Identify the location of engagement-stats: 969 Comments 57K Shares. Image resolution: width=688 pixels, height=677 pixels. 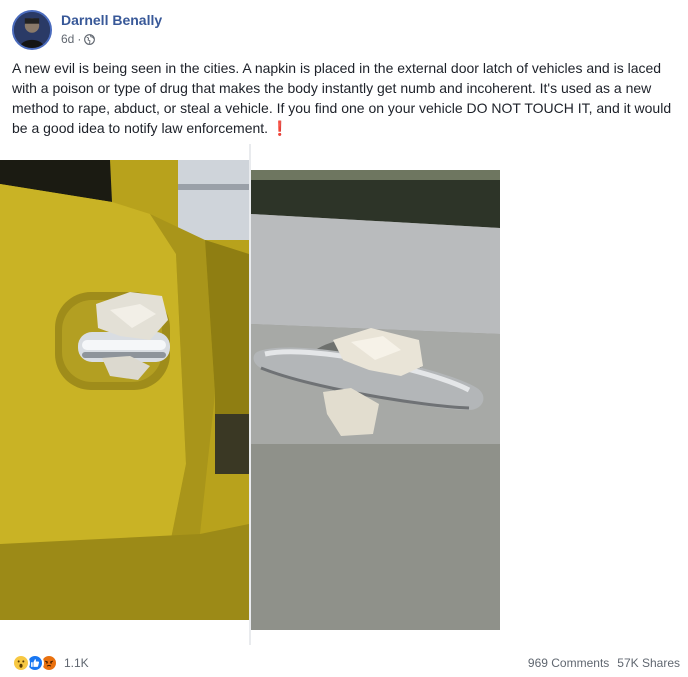
(604, 663).